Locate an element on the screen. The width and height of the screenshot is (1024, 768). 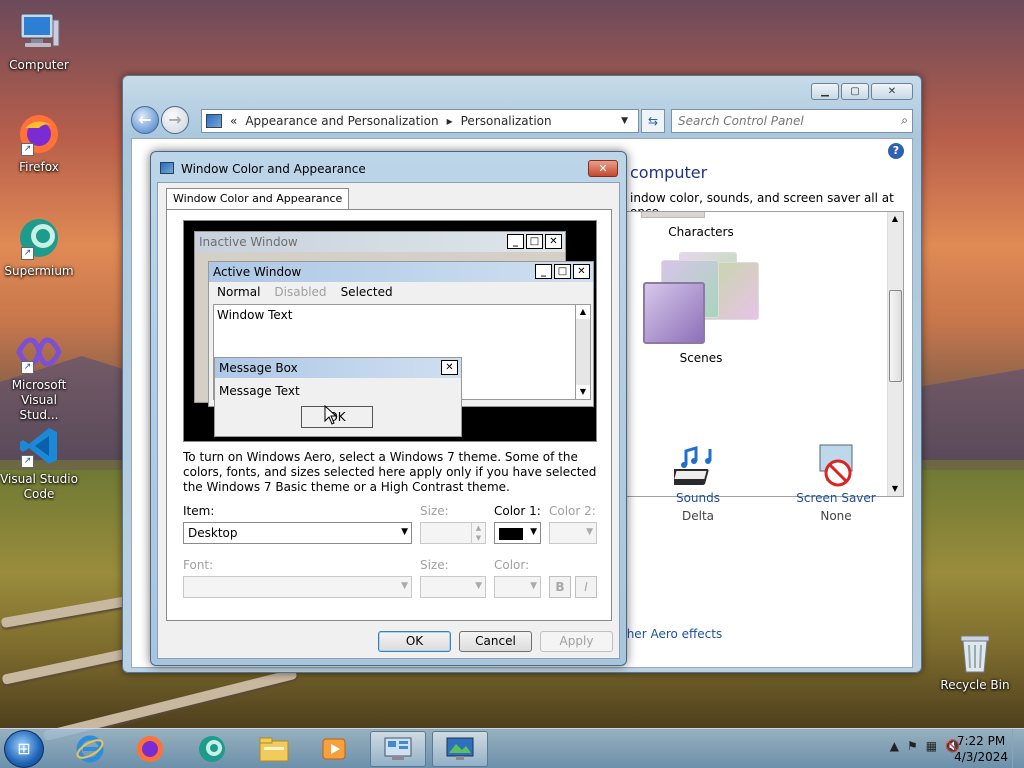
screen-saver-icon is located at coordinates (836, 467).